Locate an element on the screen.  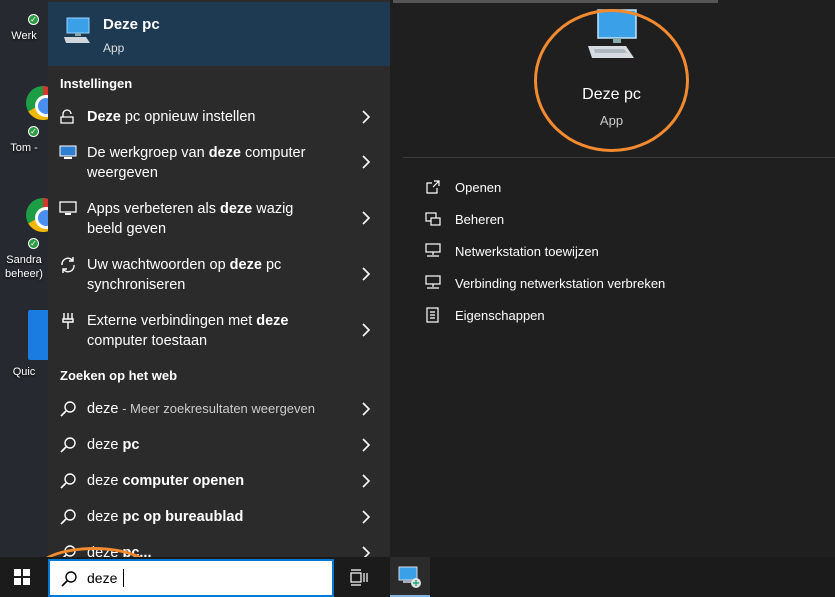
action-map-network-drive: Netwerkstation toewijzen is located at coordinates (613, 252).